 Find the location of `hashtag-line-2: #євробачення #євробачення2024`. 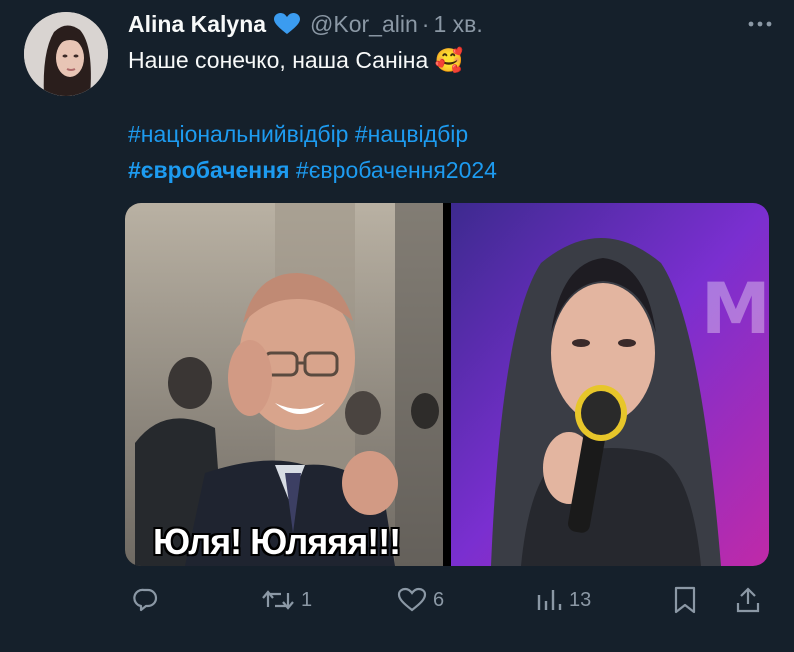

hashtag-line-2: #євробачення #євробачення2024 is located at coordinates (312, 170).